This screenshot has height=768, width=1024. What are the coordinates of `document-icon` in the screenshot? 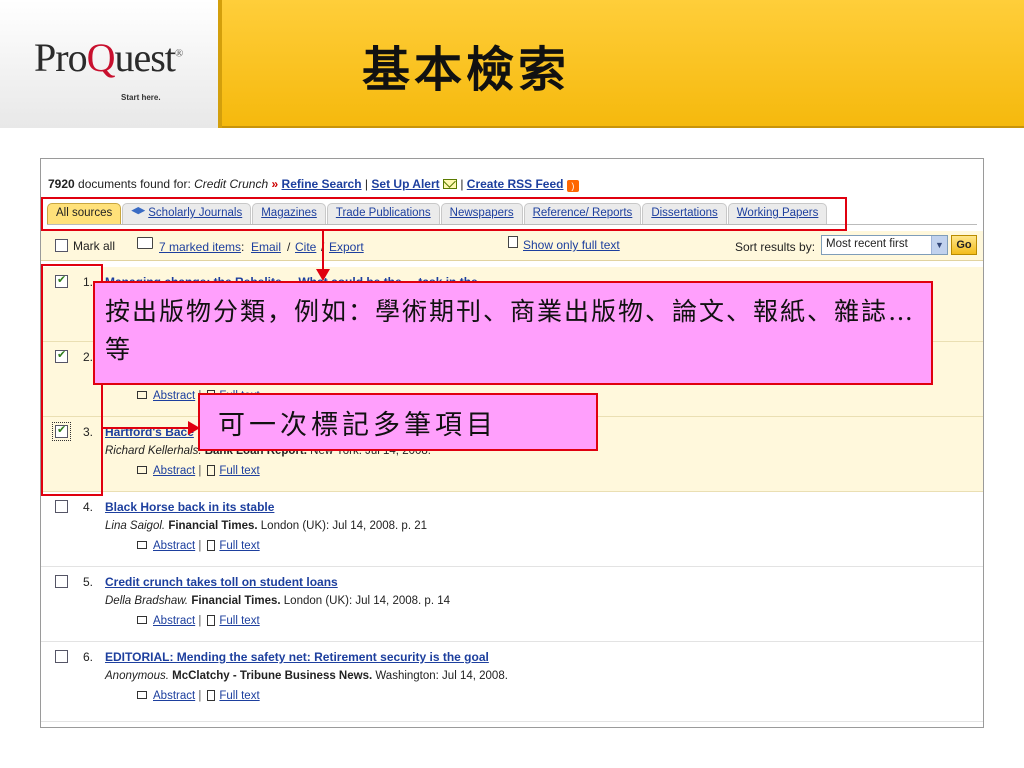 It's located at (513, 242).